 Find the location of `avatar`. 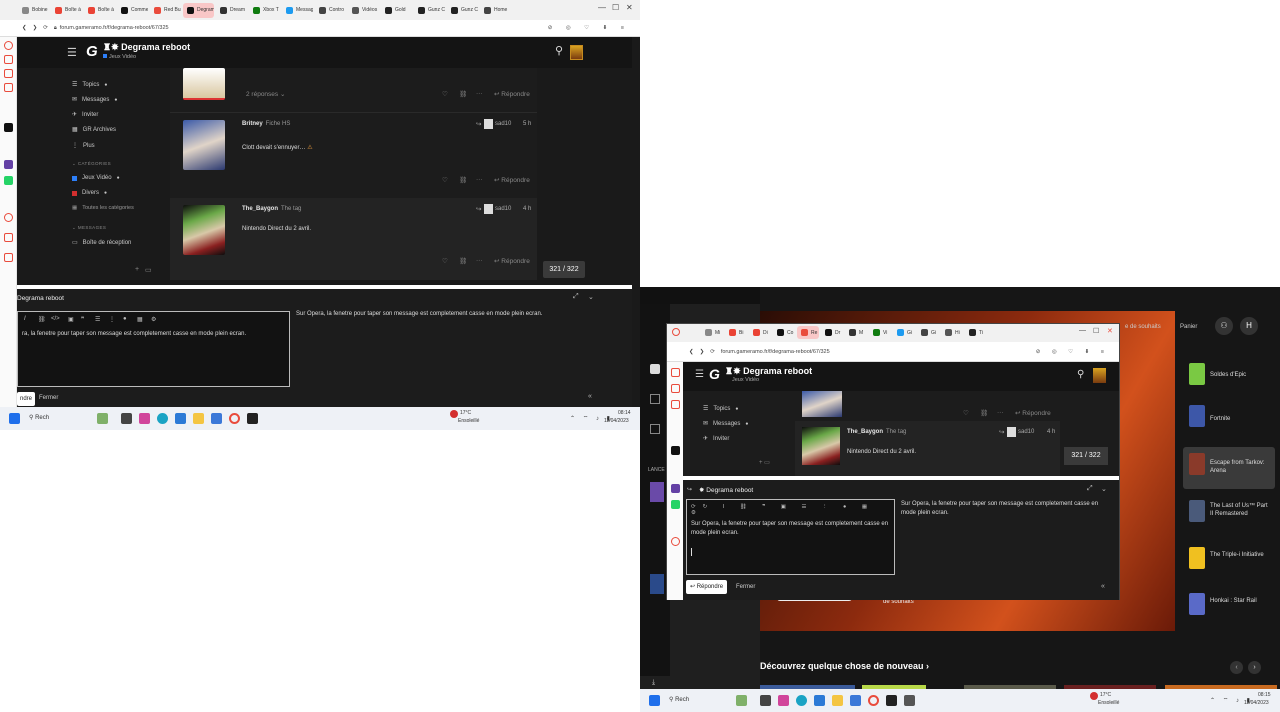

avatar is located at coordinates (1099, 375).